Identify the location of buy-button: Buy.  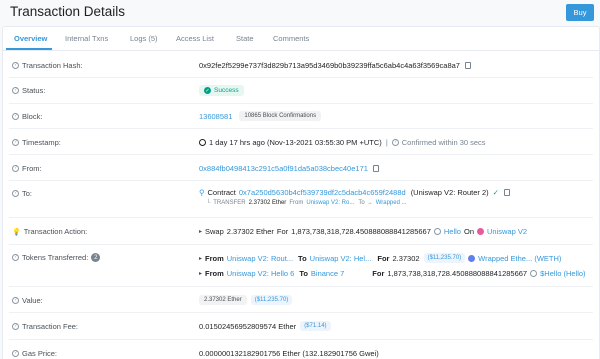
(580, 12).